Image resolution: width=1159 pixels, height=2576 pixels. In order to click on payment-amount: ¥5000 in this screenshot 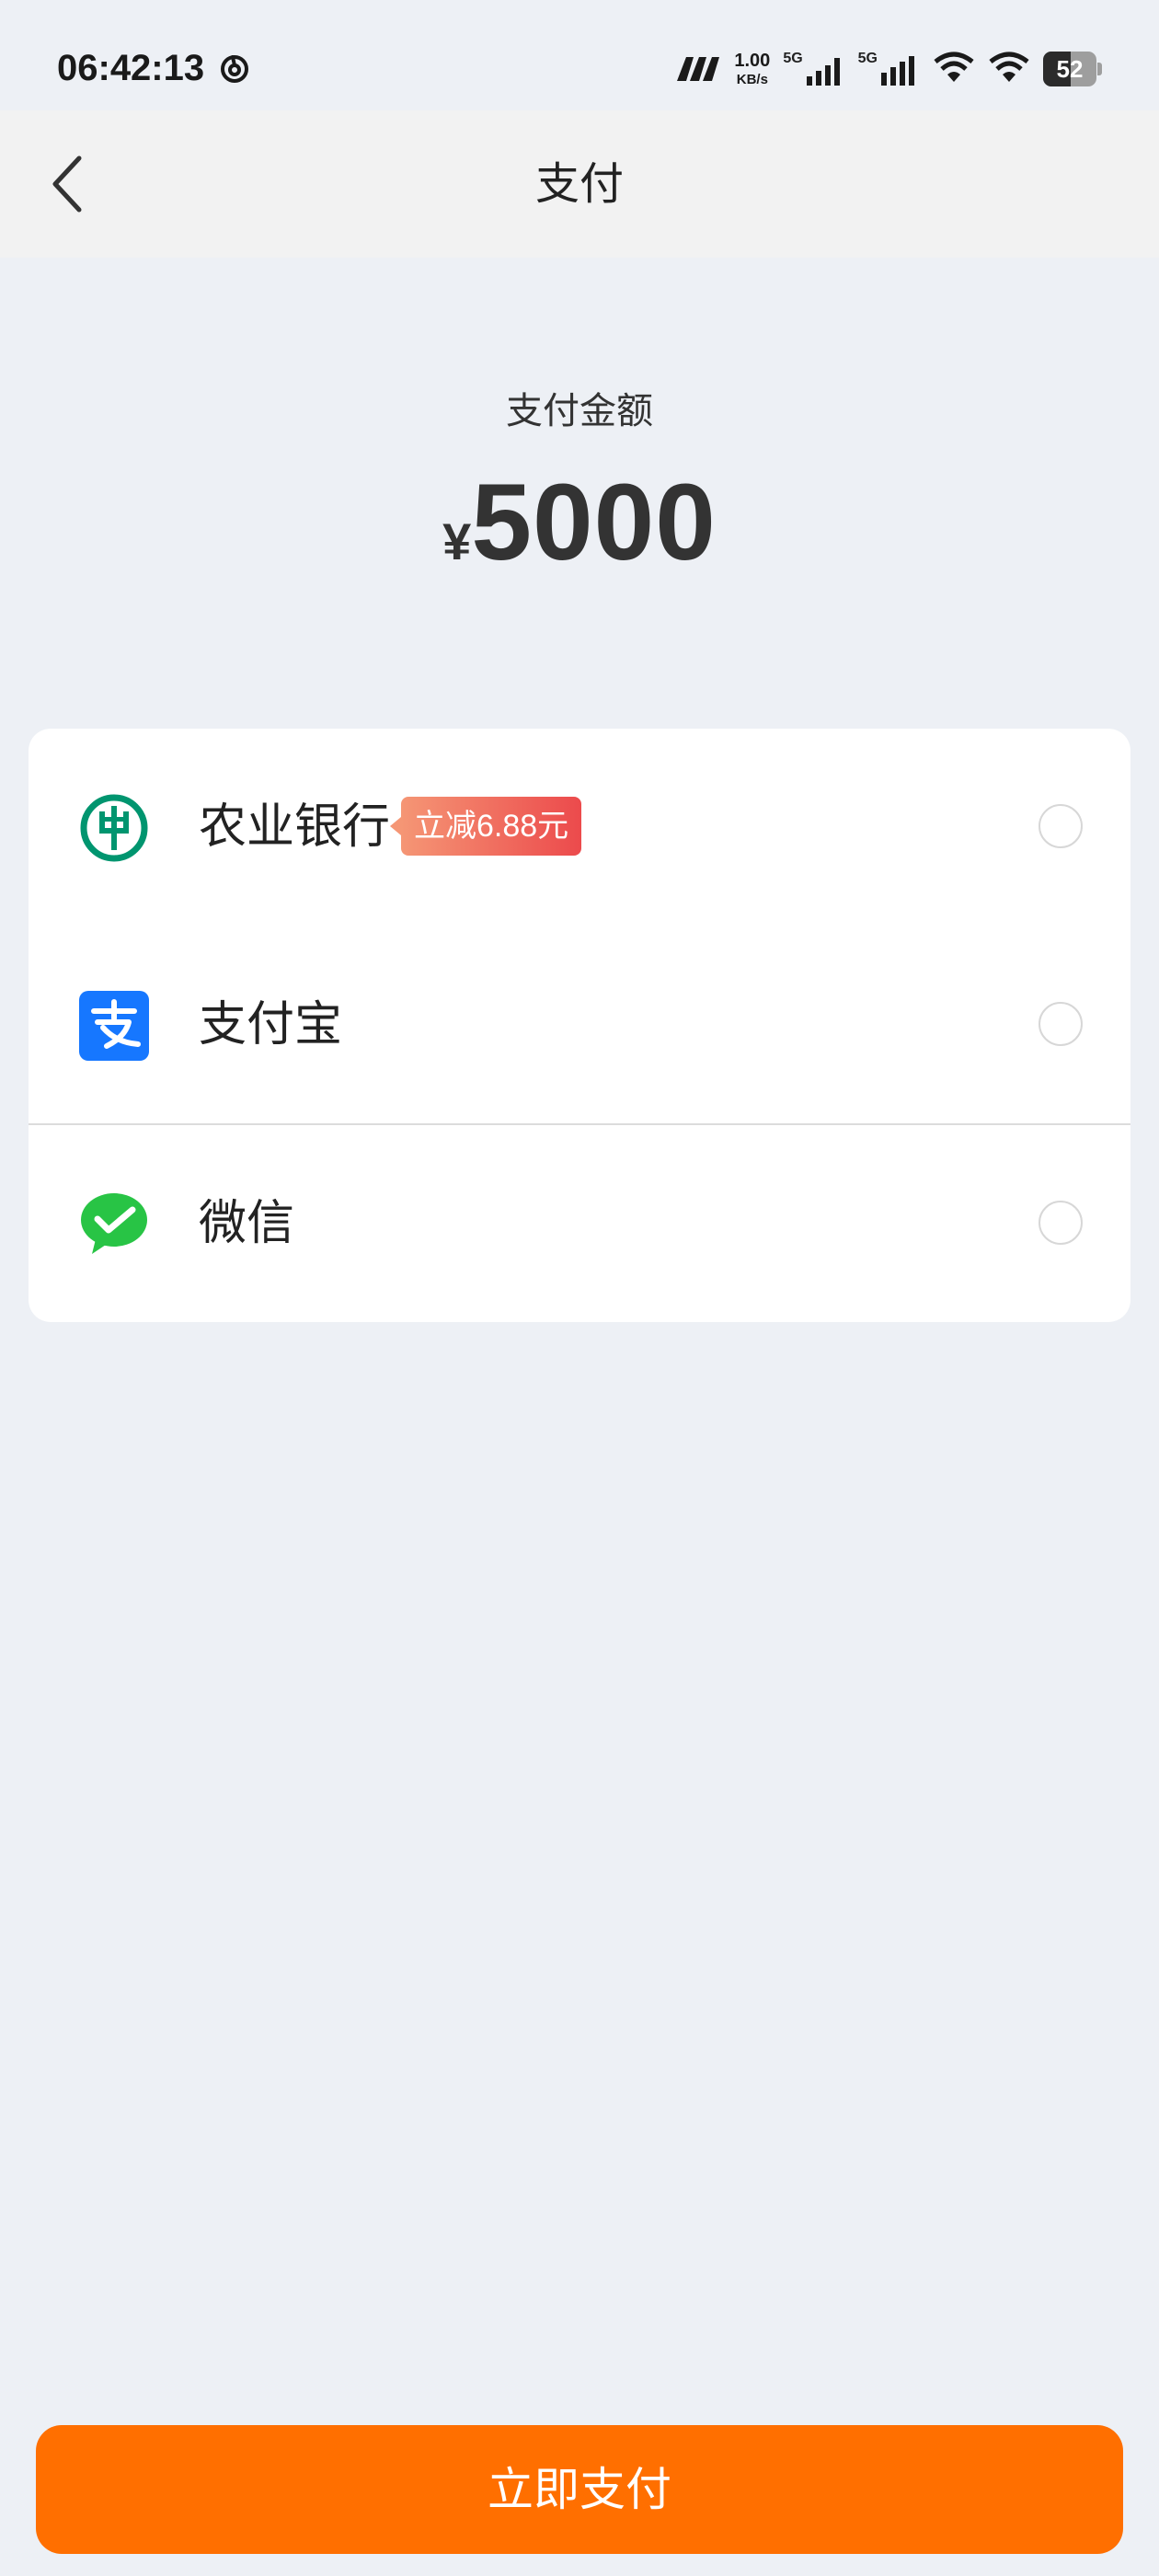, I will do `click(579, 522)`.